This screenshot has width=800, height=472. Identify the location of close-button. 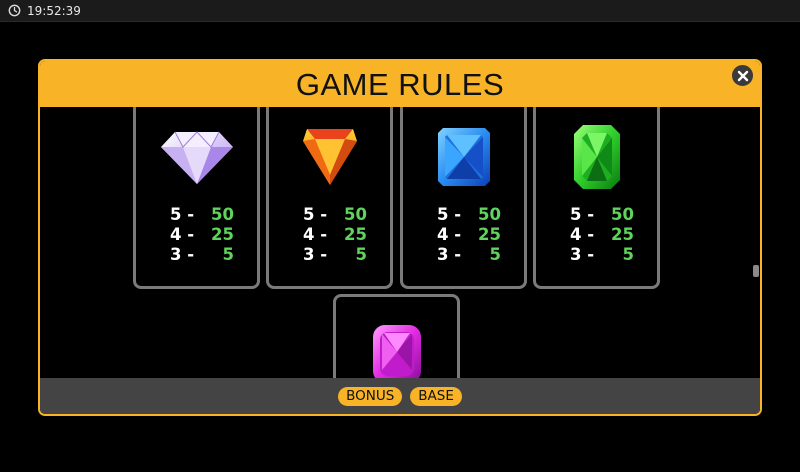
(742, 75).